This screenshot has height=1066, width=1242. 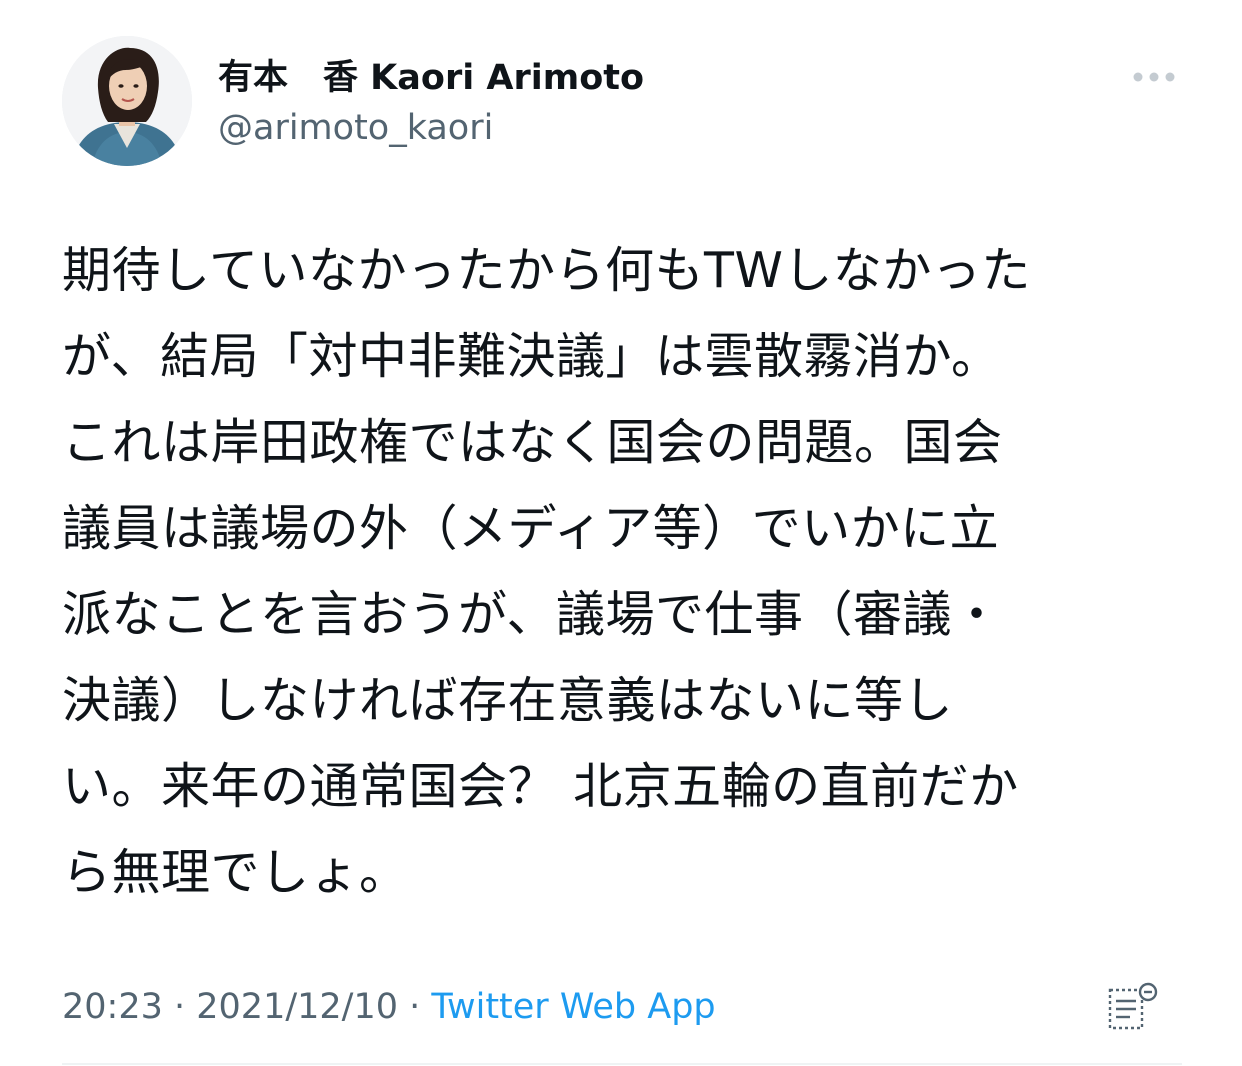 I want to click on author-handle: @arimoto_kaori, so click(x=431, y=128).